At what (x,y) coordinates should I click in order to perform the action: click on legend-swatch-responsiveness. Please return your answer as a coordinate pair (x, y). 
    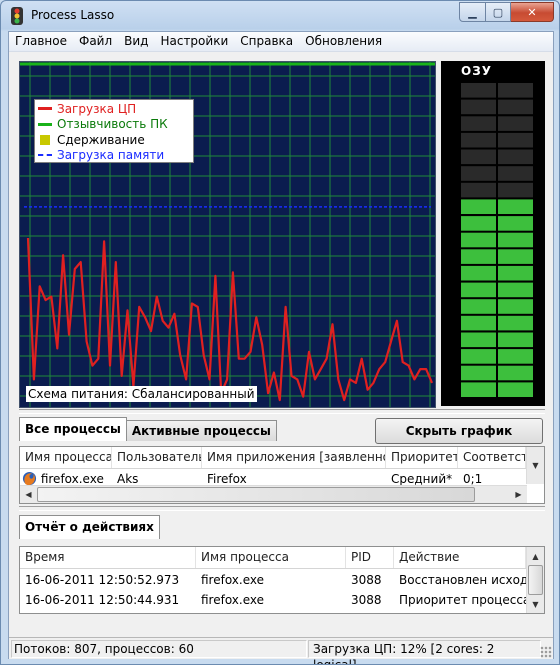
    Looking at the image, I should click on (45, 124).